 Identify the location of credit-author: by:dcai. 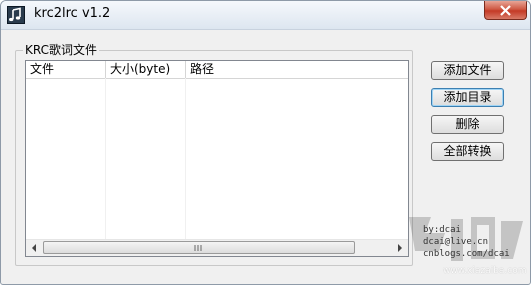
(442, 230).